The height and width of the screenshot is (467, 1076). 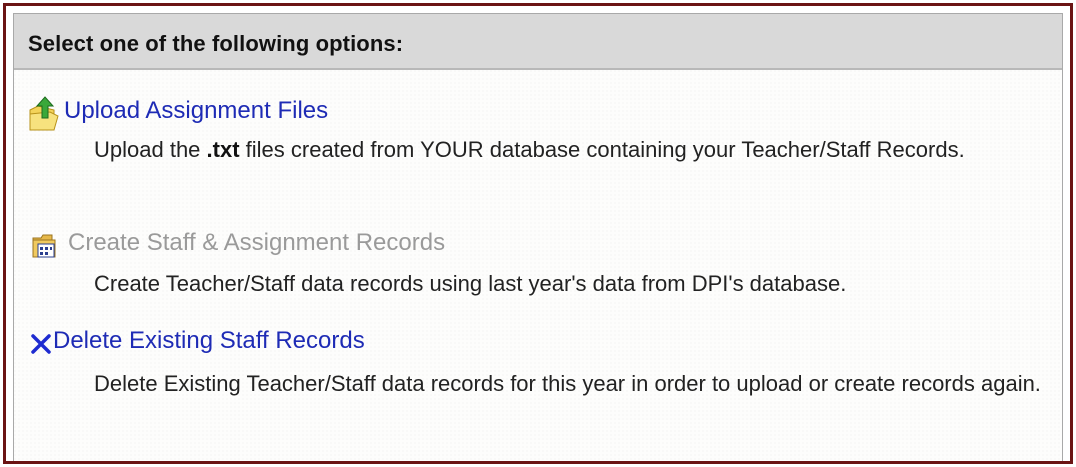 What do you see at coordinates (45, 114) in the screenshot?
I see `folder-upload-icon` at bounding box center [45, 114].